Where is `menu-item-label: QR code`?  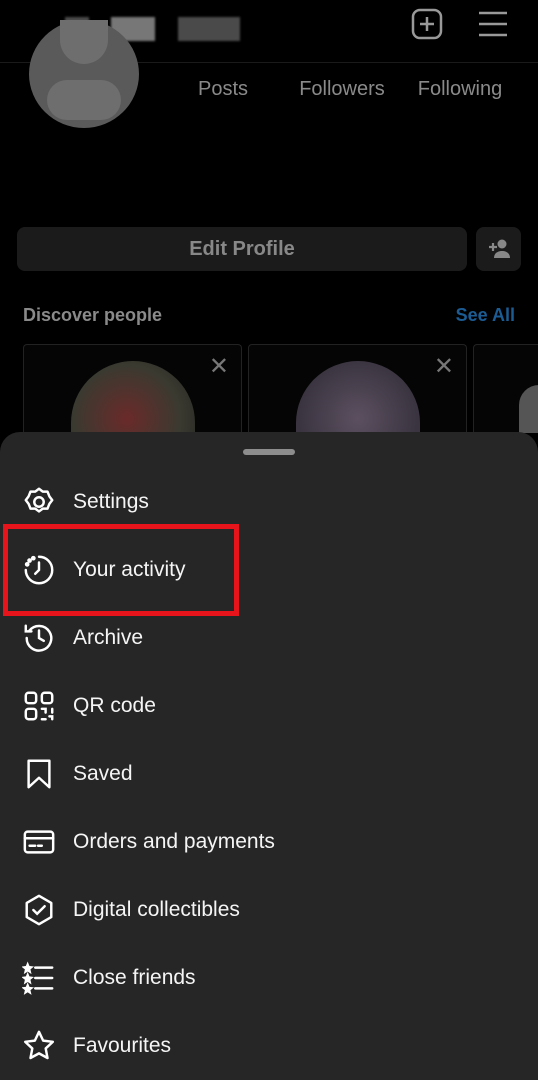 menu-item-label: QR code is located at coordinates (114, 705).